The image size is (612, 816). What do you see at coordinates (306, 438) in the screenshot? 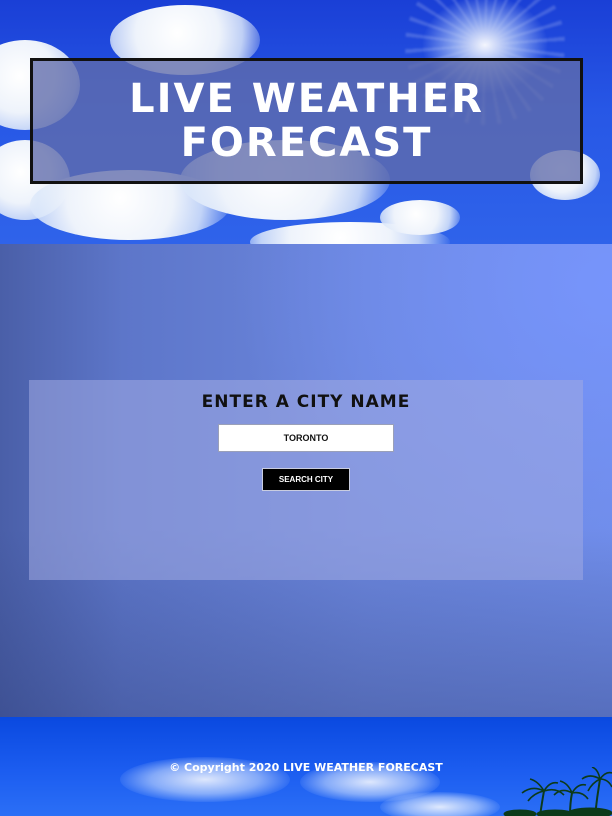
I see `city-search-input` at bounding box center [306, 438].